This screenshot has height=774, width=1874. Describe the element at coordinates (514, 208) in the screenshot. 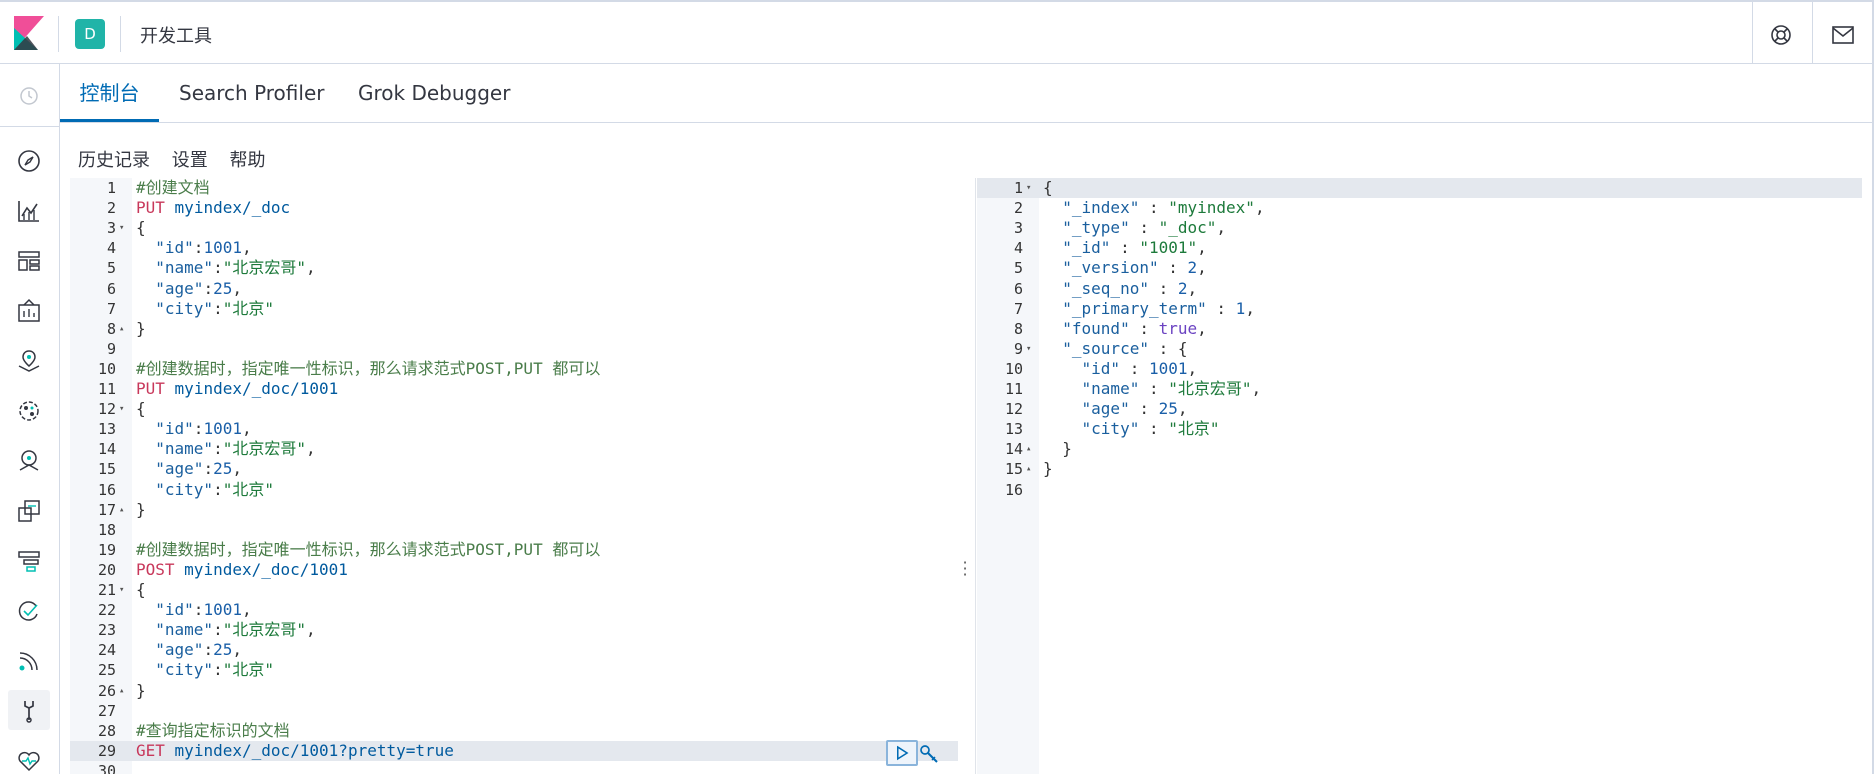

I see `code-line: 2 PUT myindex/_doc` at that location.